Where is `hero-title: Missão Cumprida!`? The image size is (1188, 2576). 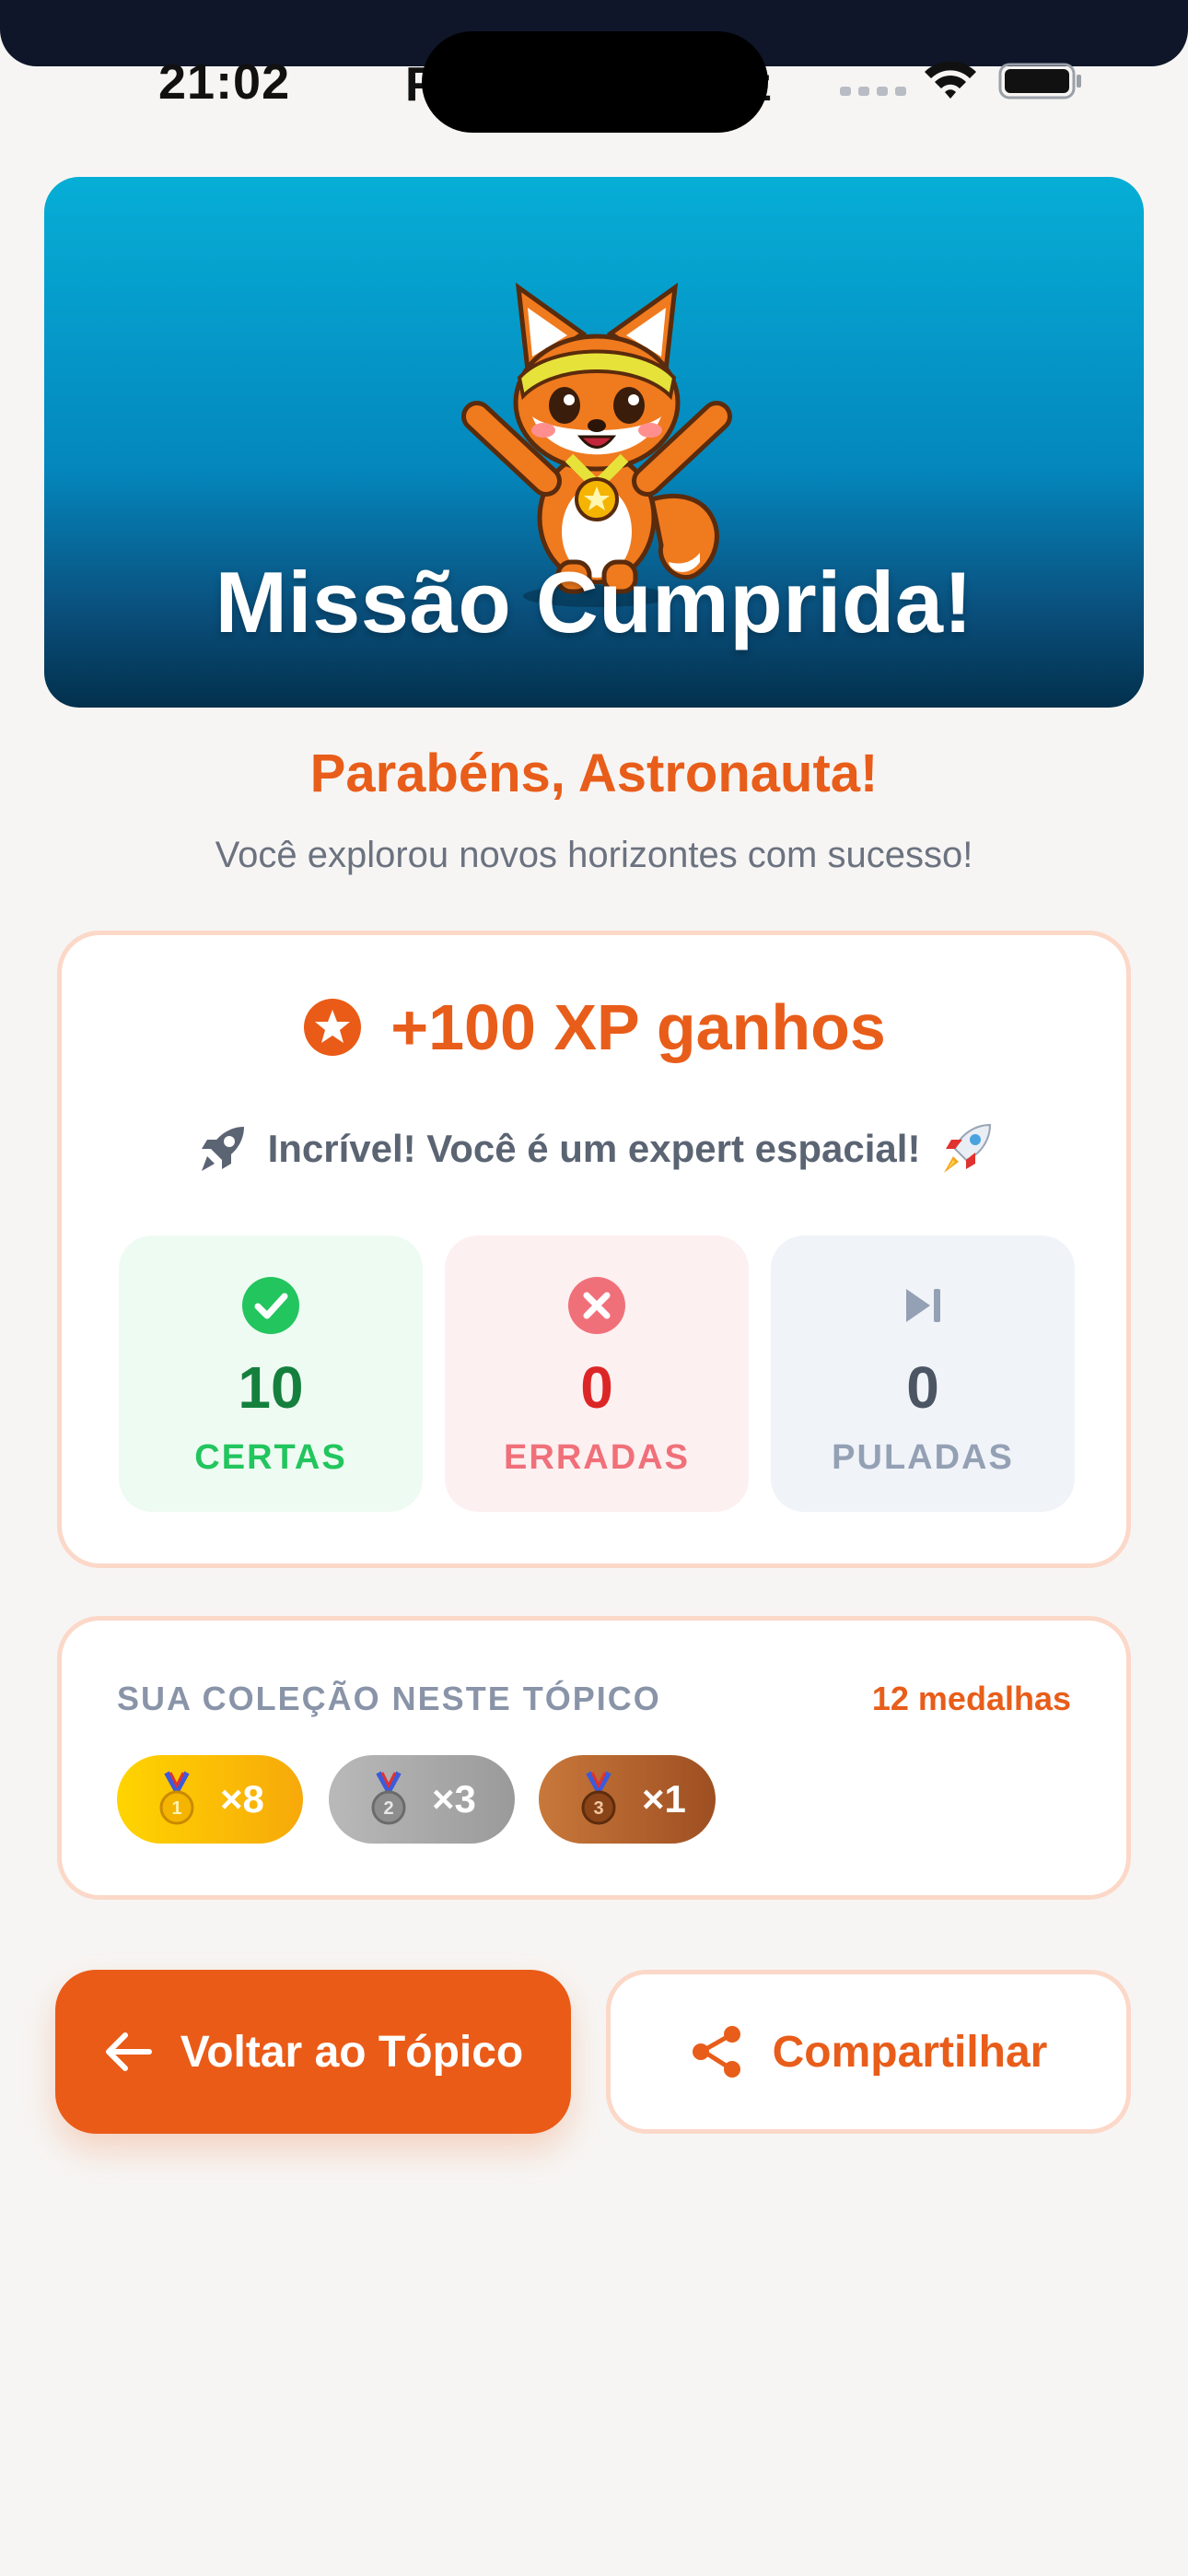 hero-title: Missão Cumprida! is located at coordinates (594, 602).